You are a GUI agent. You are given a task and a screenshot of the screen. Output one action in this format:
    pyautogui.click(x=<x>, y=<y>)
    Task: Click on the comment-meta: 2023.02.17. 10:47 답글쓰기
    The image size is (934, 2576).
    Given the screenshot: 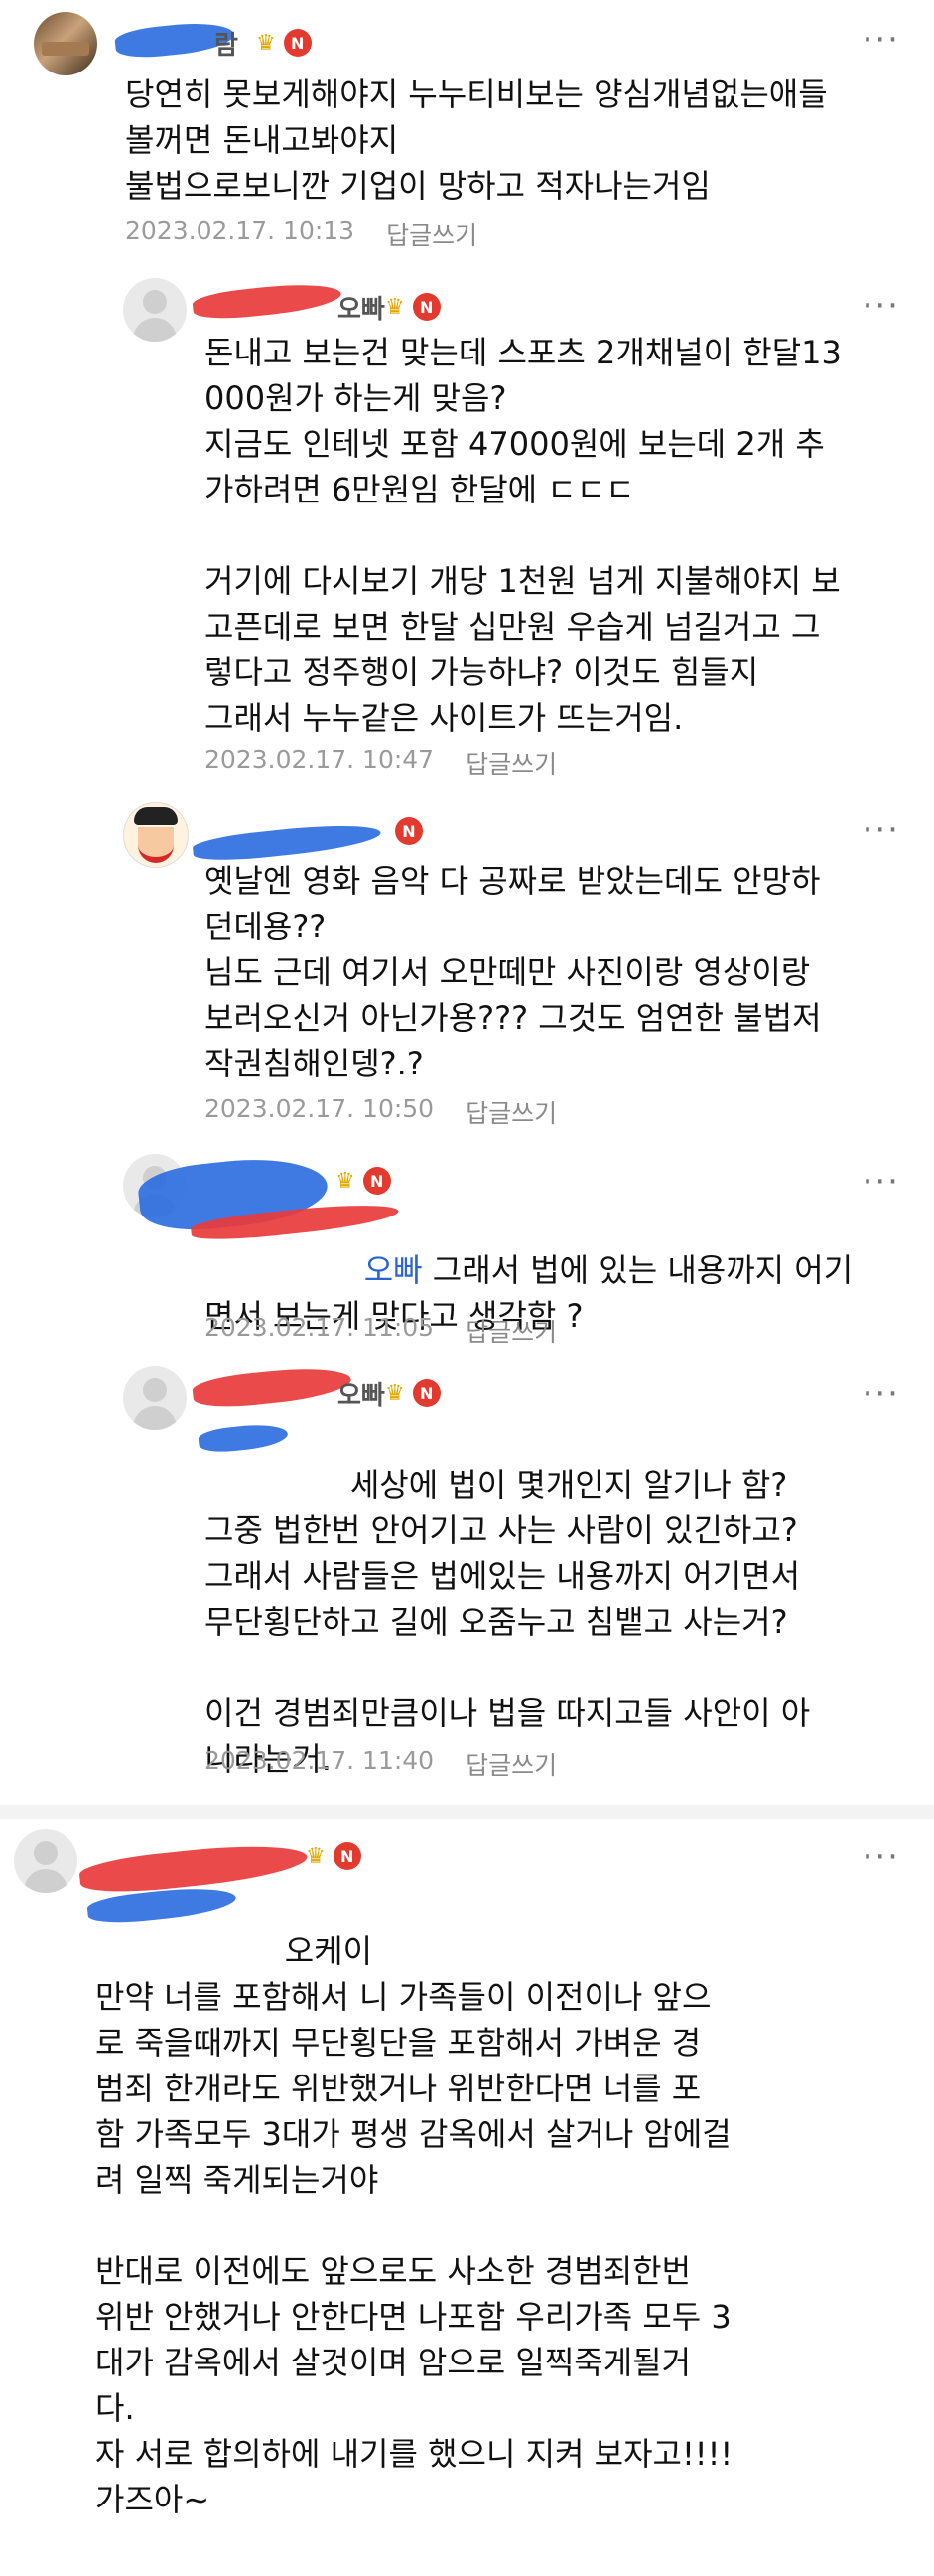 What is the action you would take?
    pyautogui.click(x=380, y=763)
    